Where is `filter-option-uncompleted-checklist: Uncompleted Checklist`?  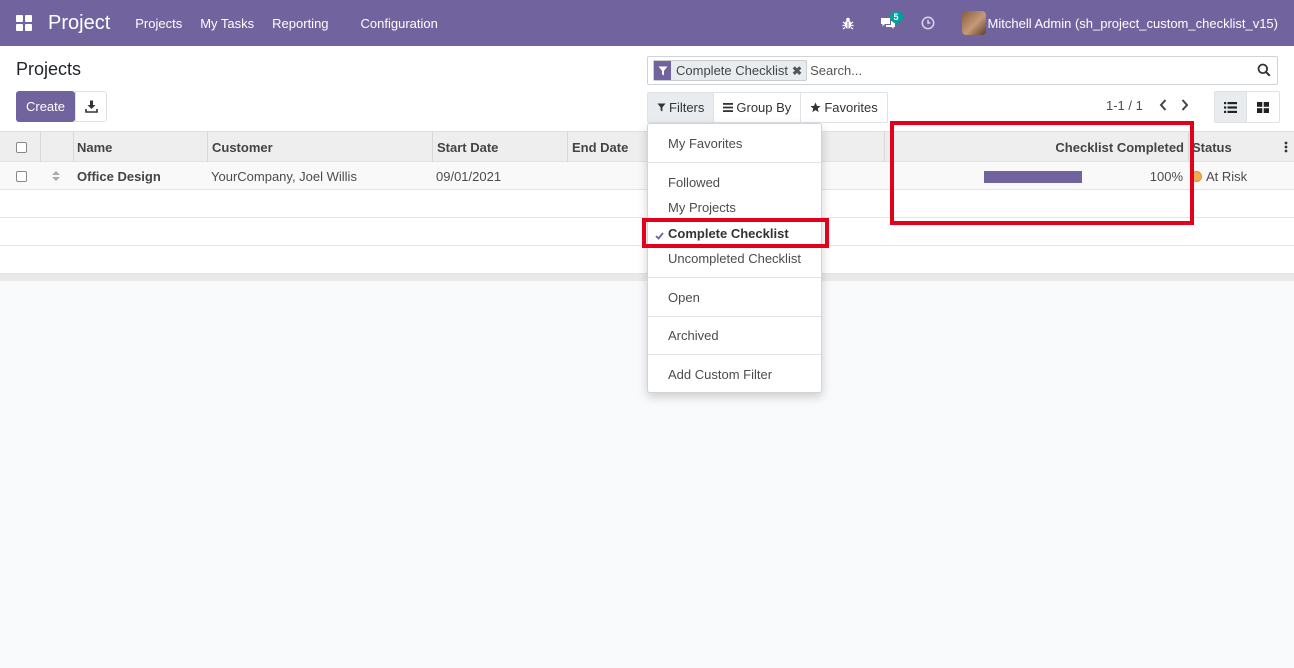 filter-option-uncompleted-checklist: Uncompleted Checklist is located at coordinates (734, 258).